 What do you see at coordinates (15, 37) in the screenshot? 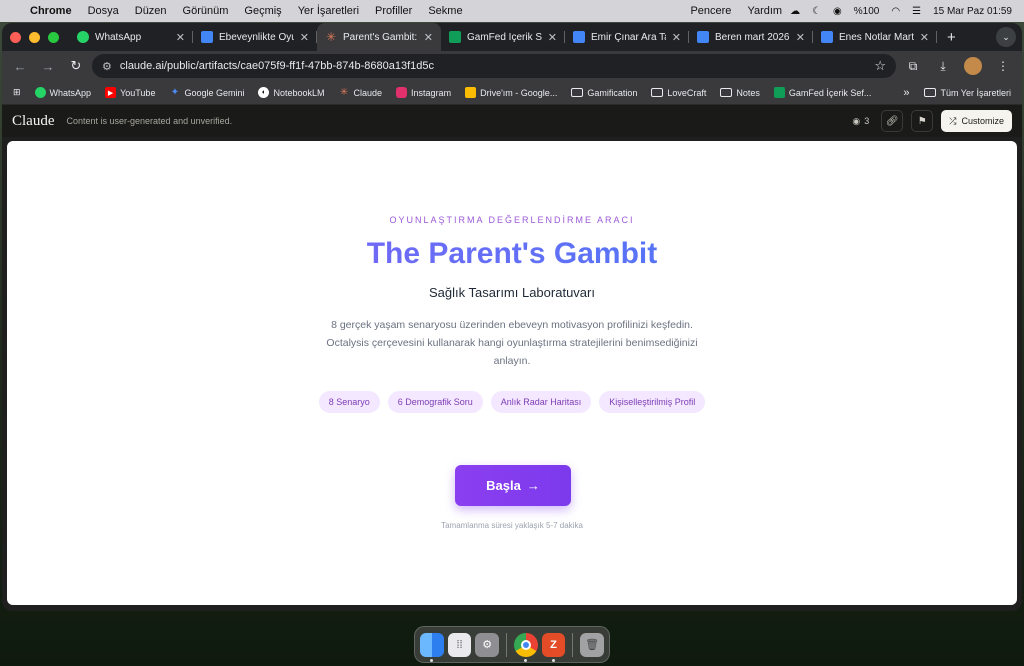
I see `close-window-button` at bounding box center [15, 37].